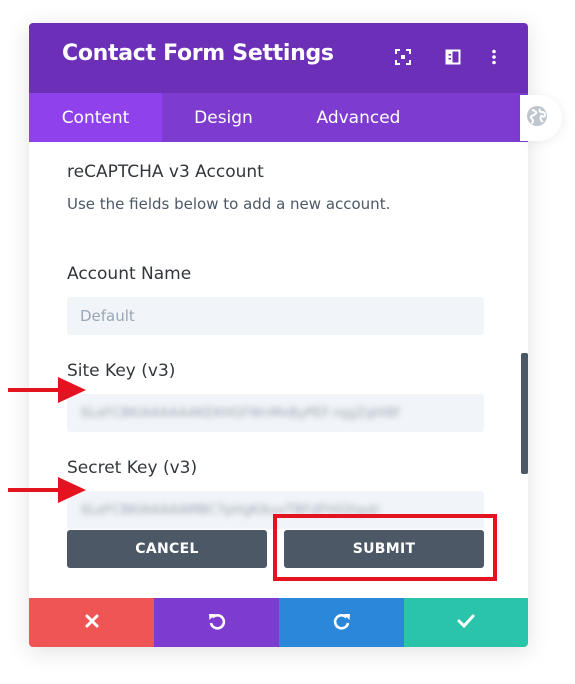  I want to click on undo-button, so click(216, 622).